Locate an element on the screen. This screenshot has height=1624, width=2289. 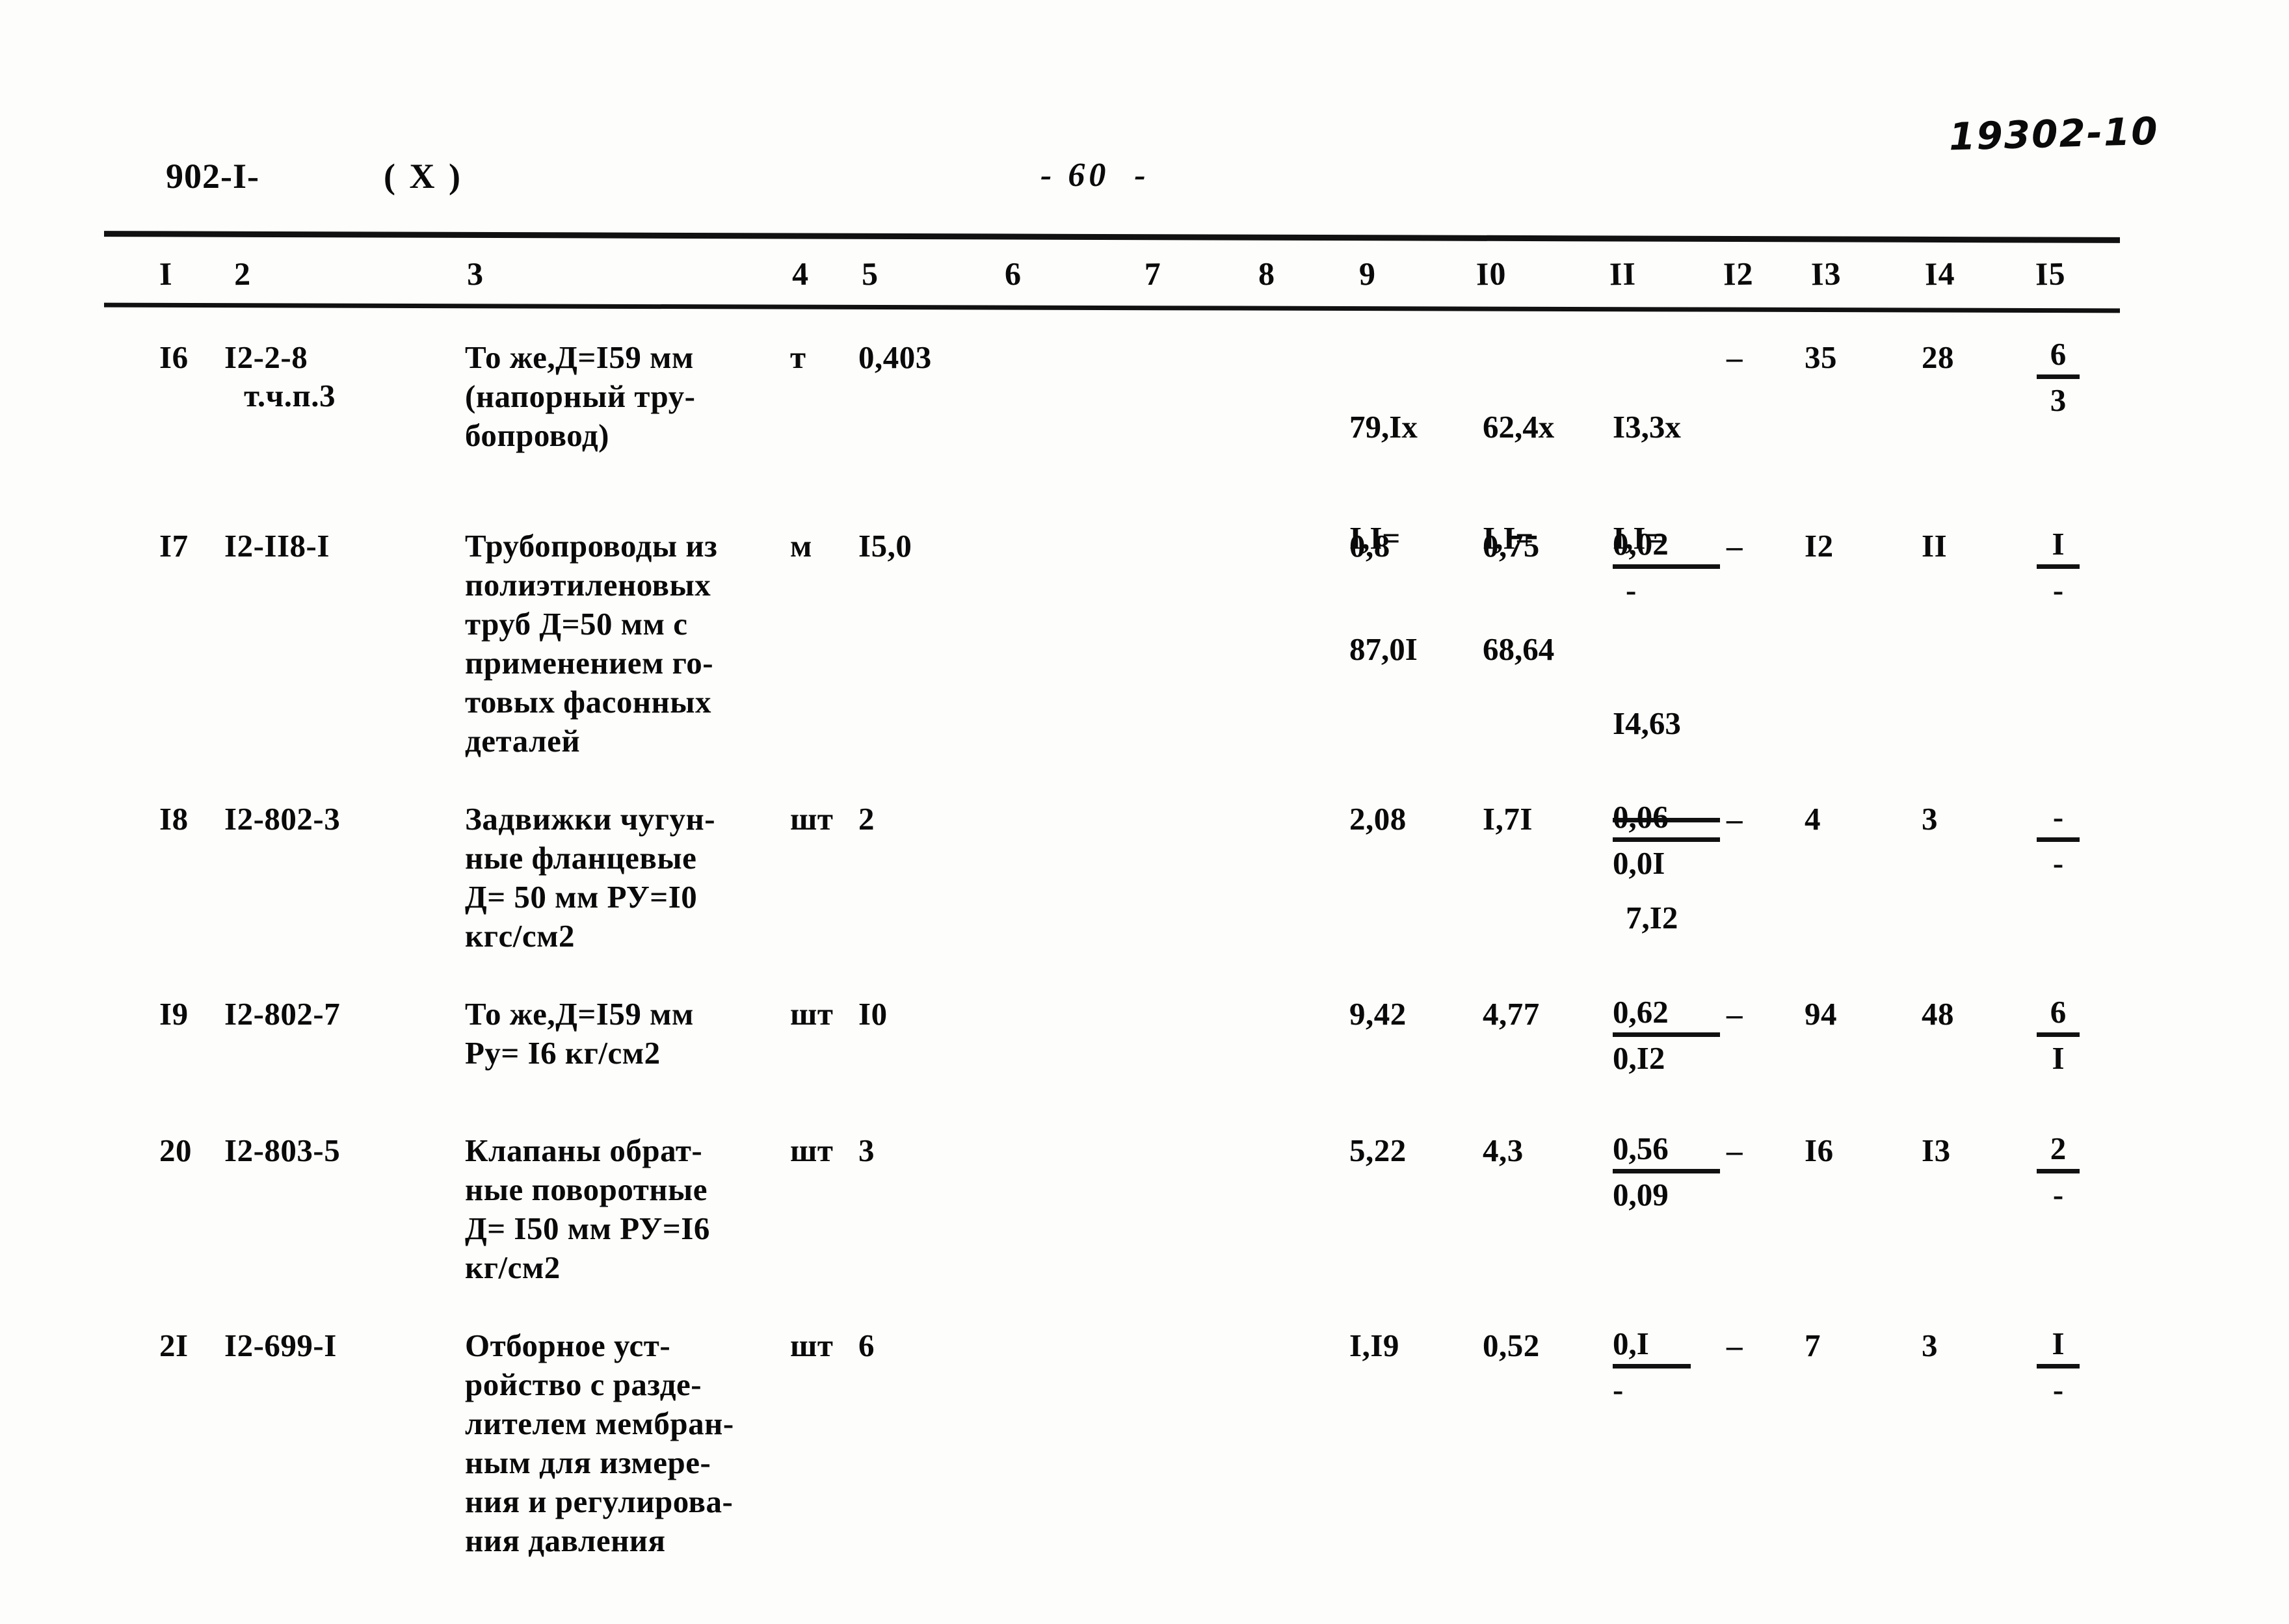
table-header-rule is located at coordinates (1112, 307).